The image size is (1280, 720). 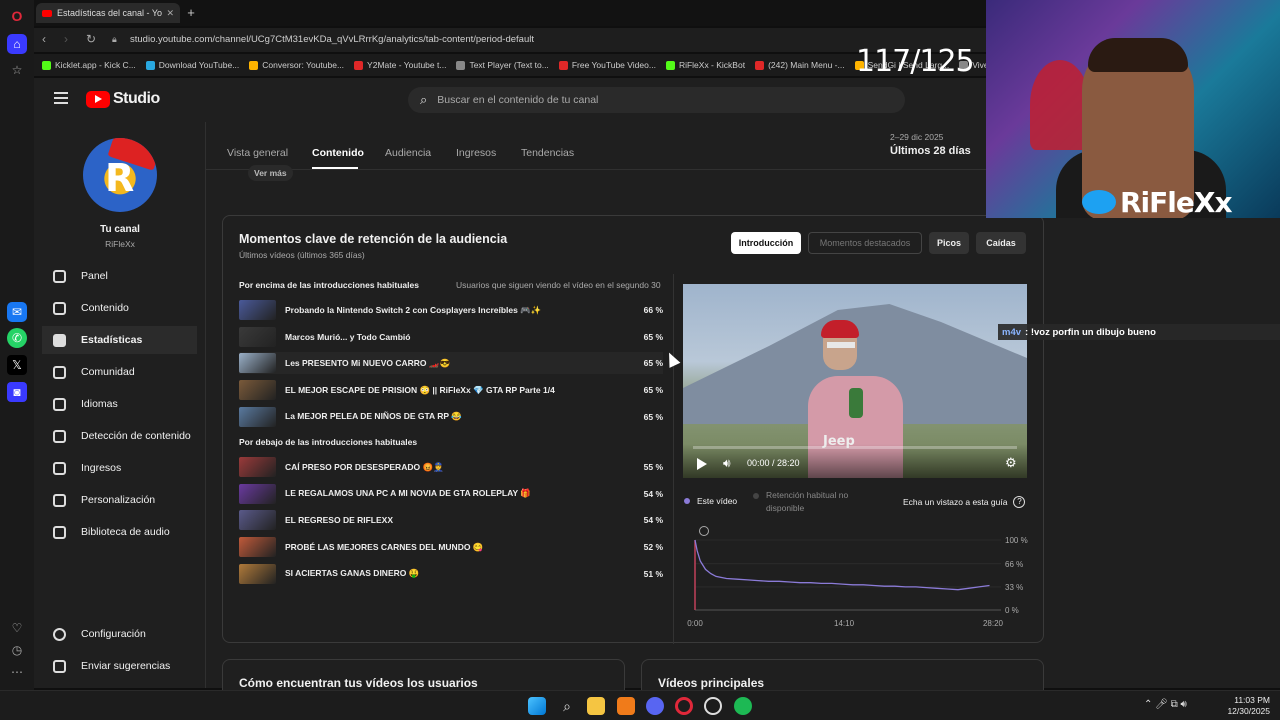 I want to click on settings-button: Configuración, so click(x=119, y=634).